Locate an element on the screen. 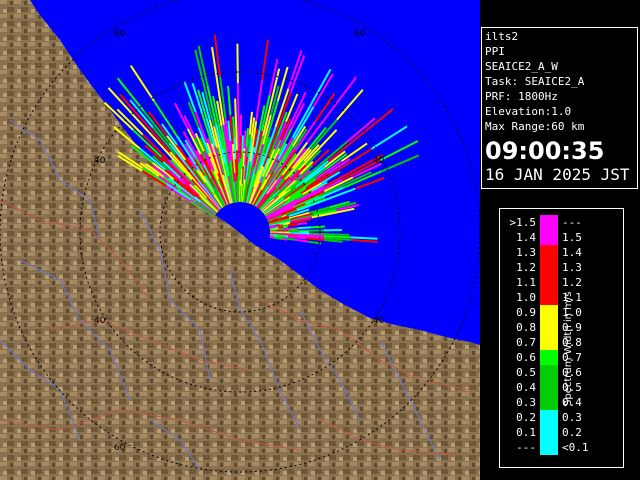  legend-row: --- <0.1 is located at coordinates (561, 447).